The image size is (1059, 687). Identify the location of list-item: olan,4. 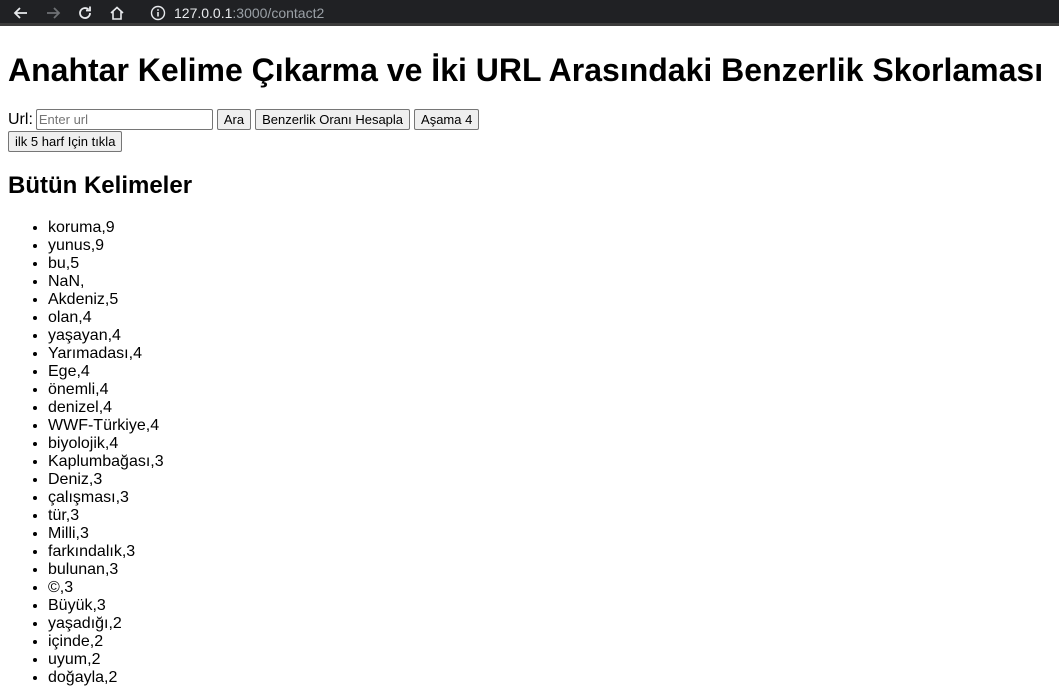
(549, 318).